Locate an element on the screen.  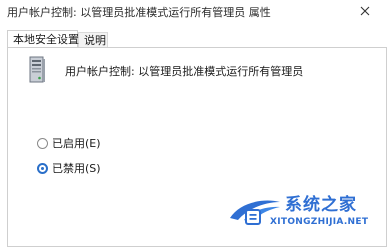
disabled-option: 已禁用(S) is located at coordinates (69, 168).